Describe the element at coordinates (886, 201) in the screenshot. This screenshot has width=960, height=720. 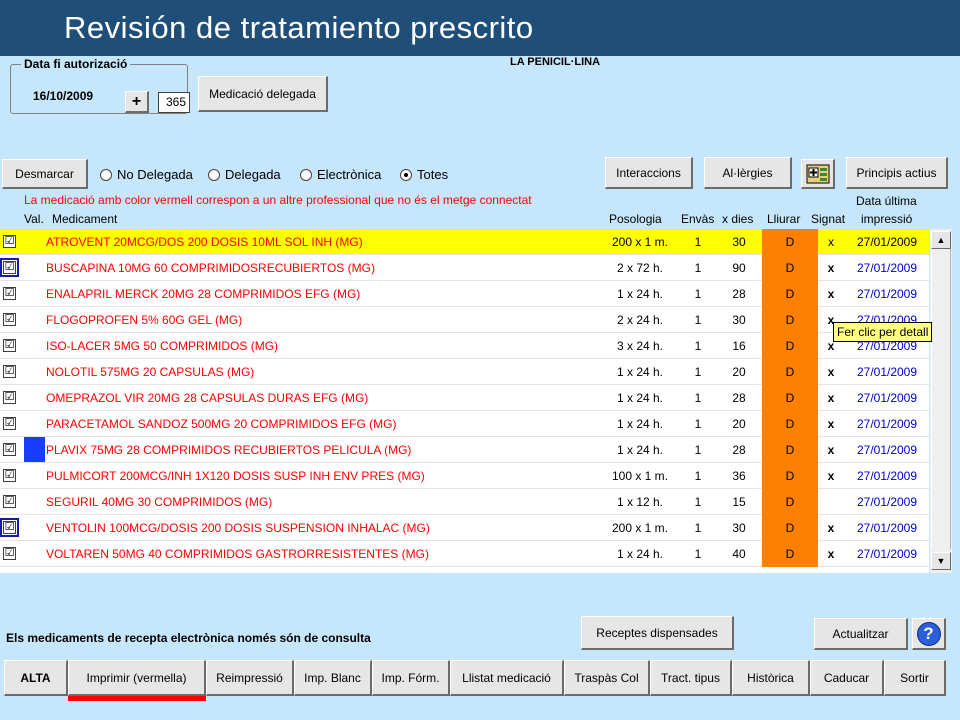
I see `col-header-data-line1: Data última` at that location.